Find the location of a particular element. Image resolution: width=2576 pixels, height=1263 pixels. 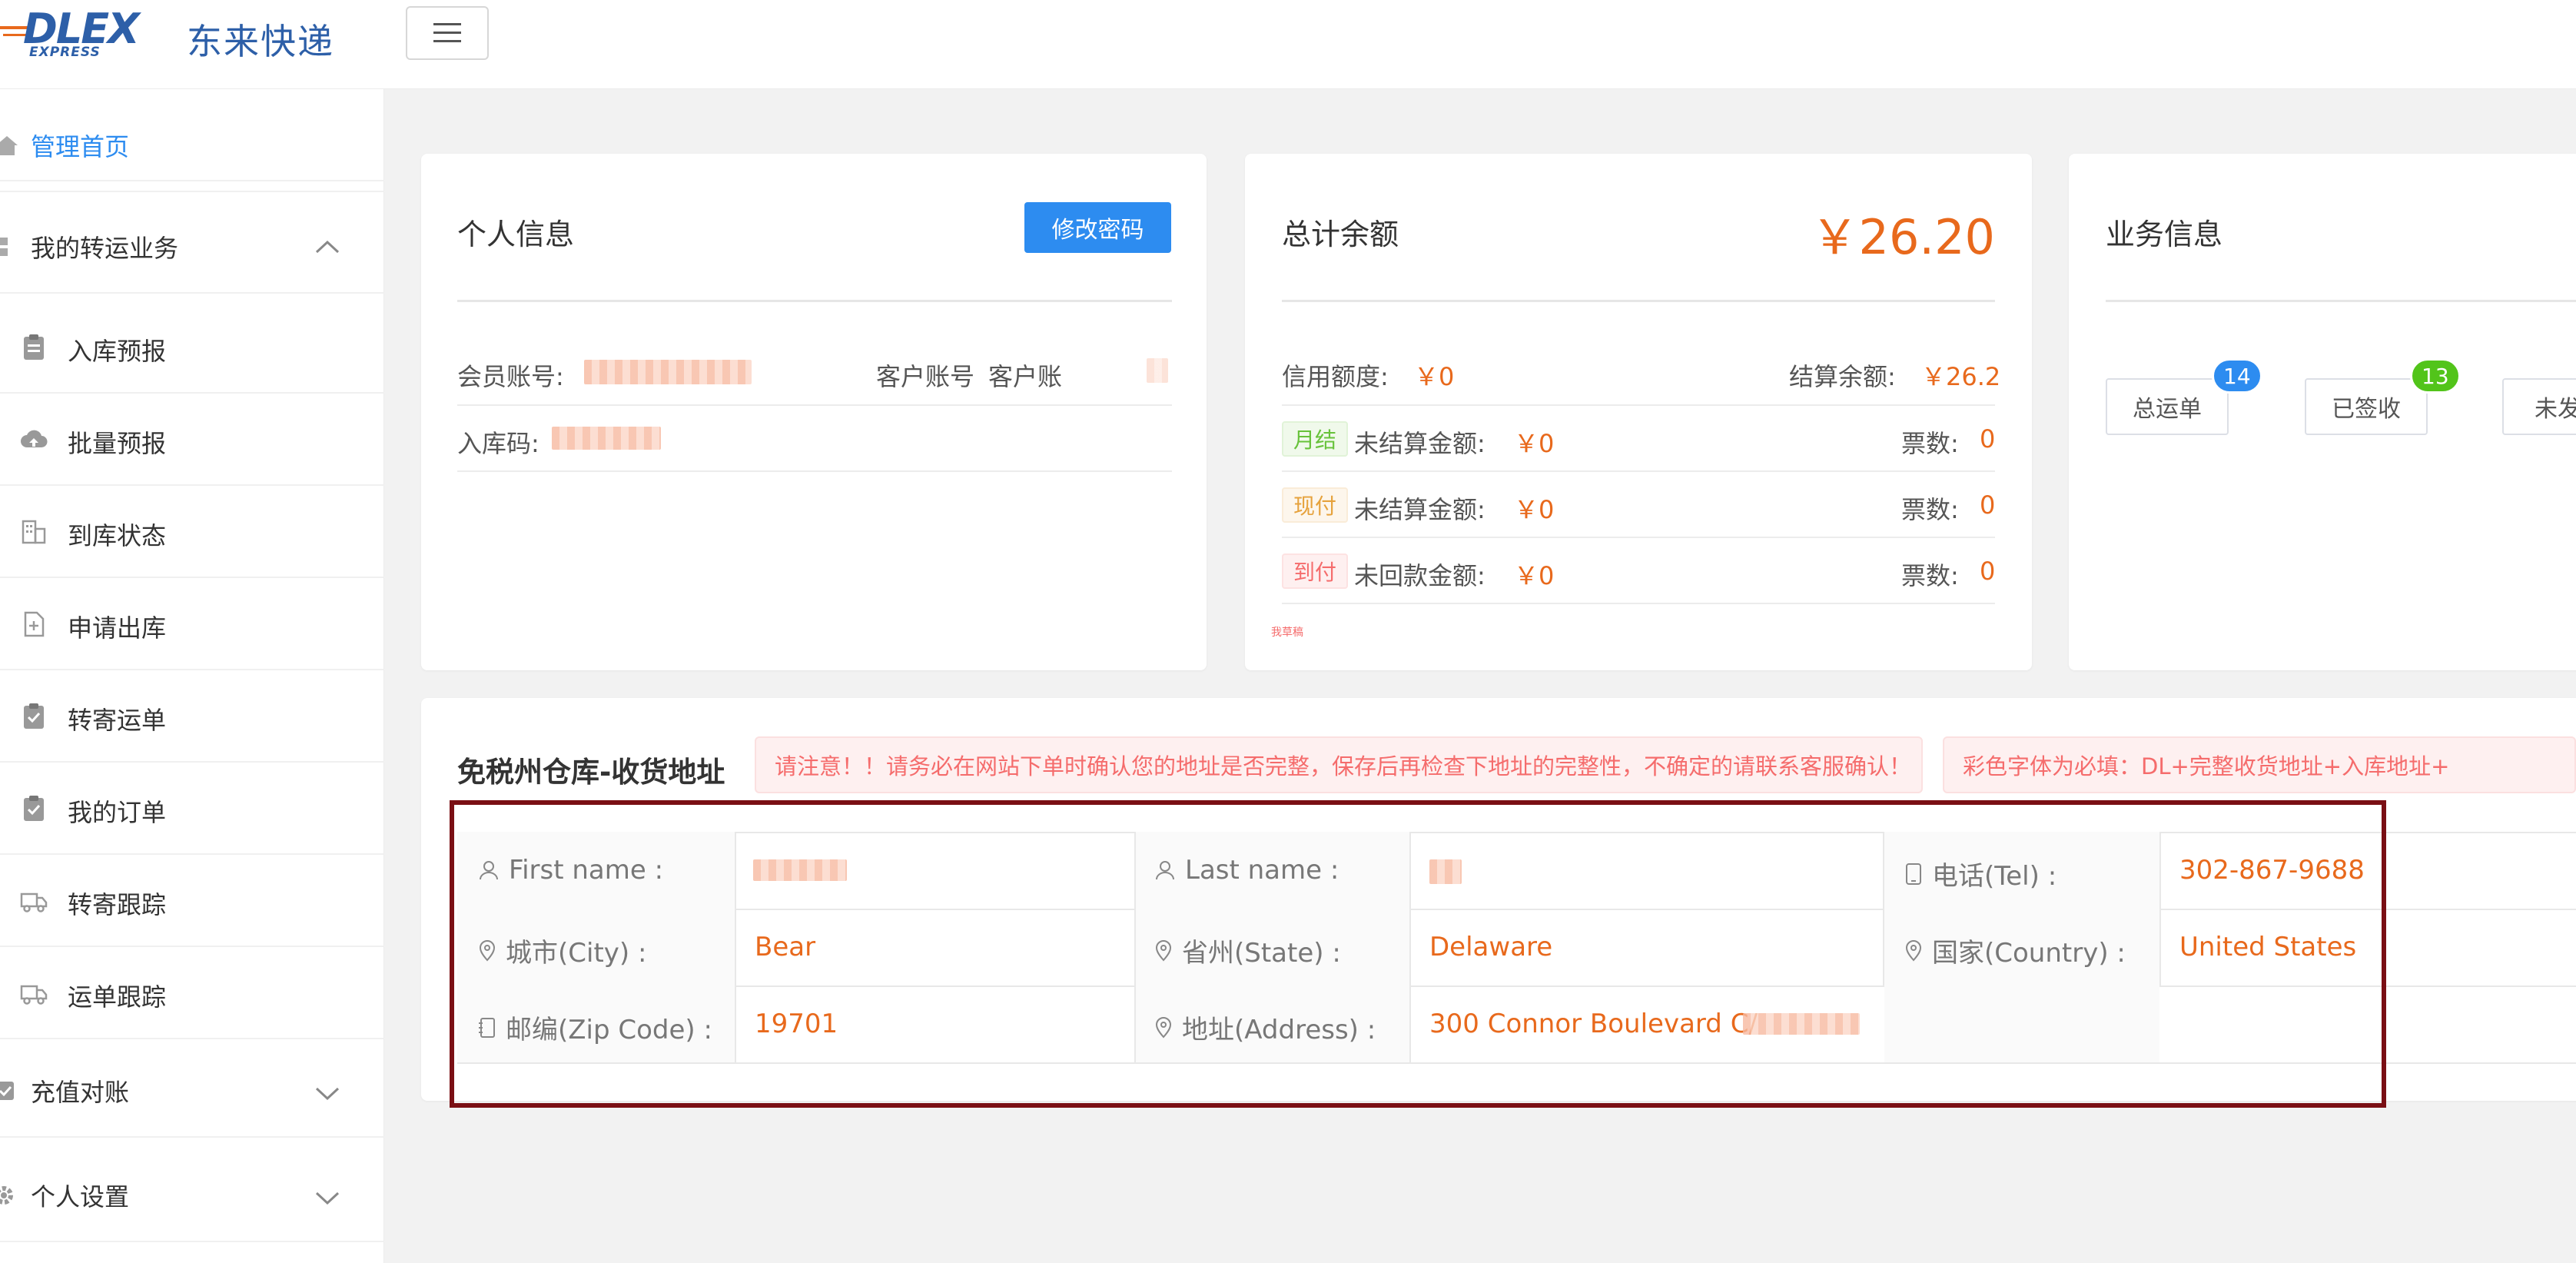

tag-cod: 到付 is located at coordinates (1315, 571).